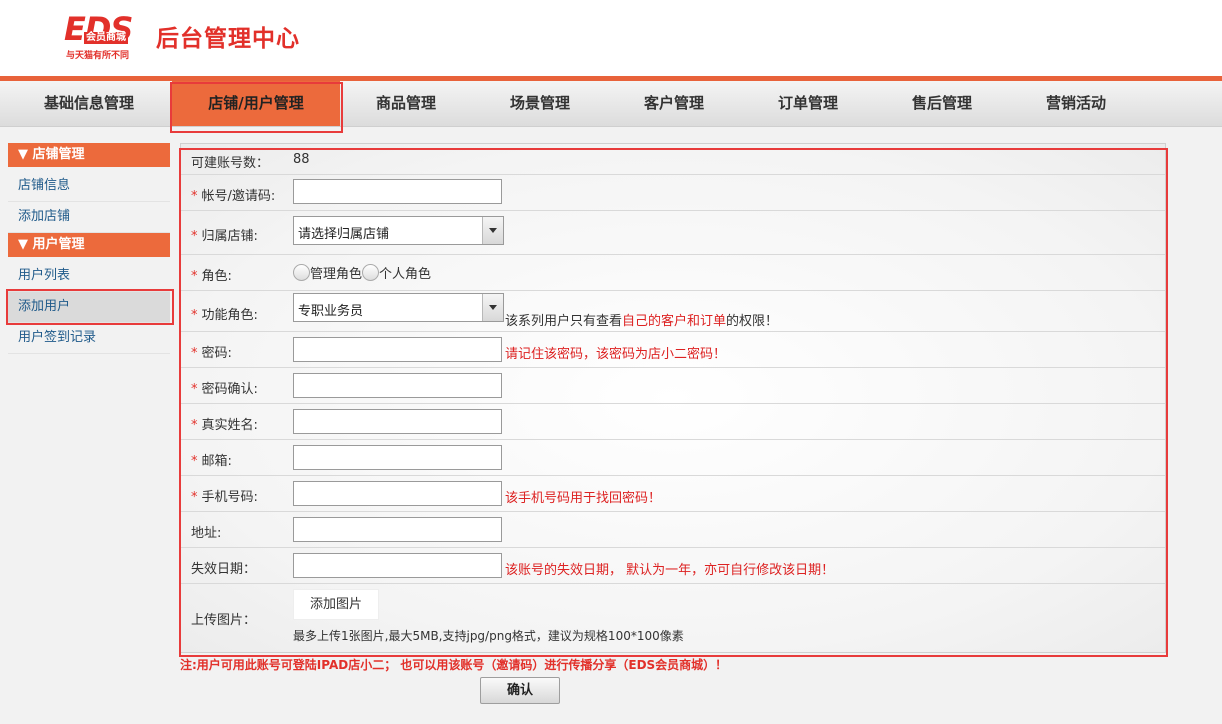 The image size is (1222, 724). Describe the element at coordinates (301, 272) in the screenshot. I see `radio-manage-role` at that location.